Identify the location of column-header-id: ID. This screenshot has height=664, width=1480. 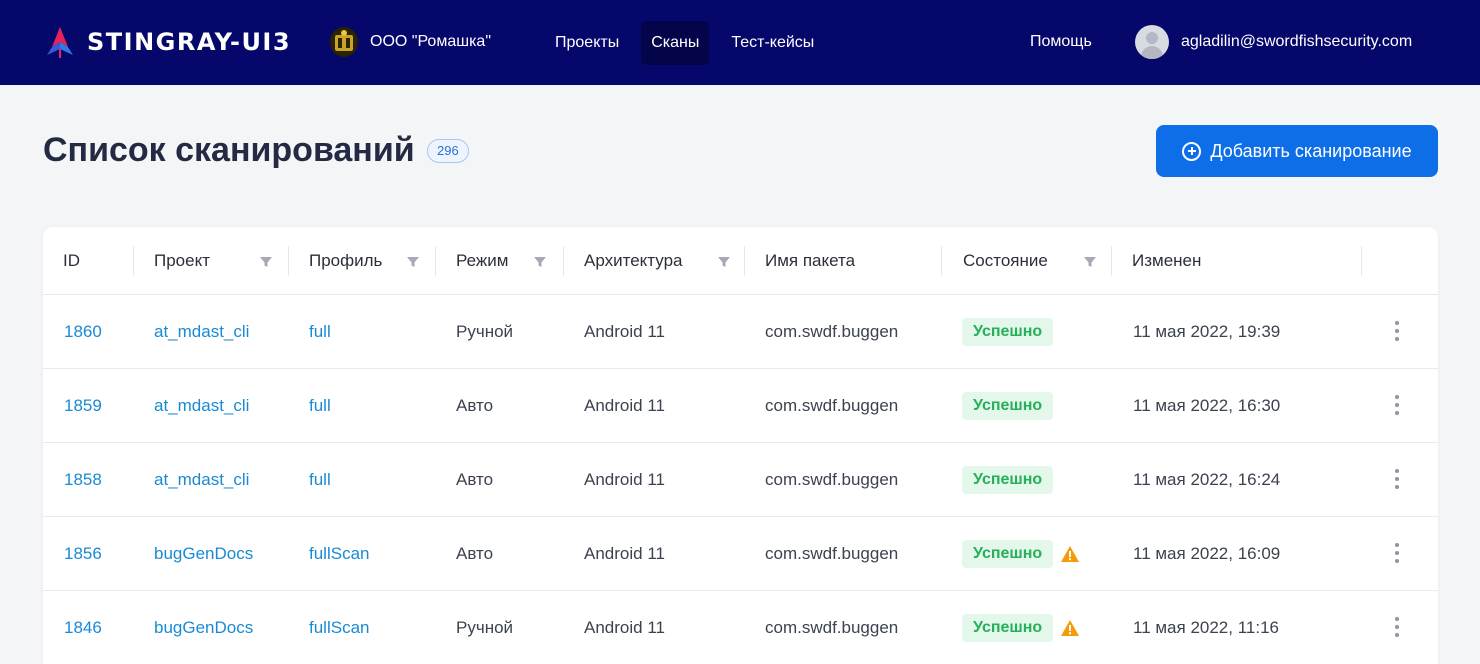
(71, 261).